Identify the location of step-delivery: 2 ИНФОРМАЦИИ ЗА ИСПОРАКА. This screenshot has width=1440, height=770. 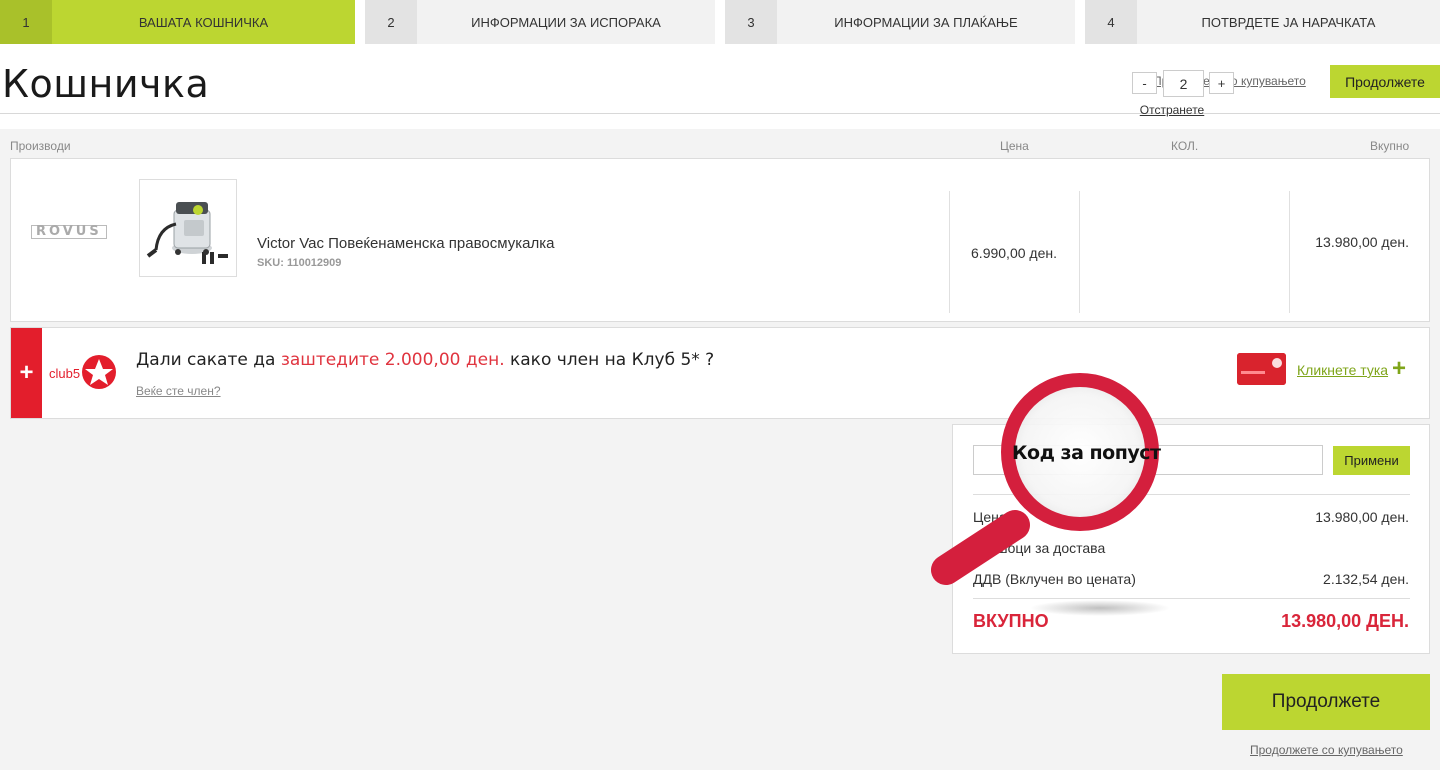
(540, 22).